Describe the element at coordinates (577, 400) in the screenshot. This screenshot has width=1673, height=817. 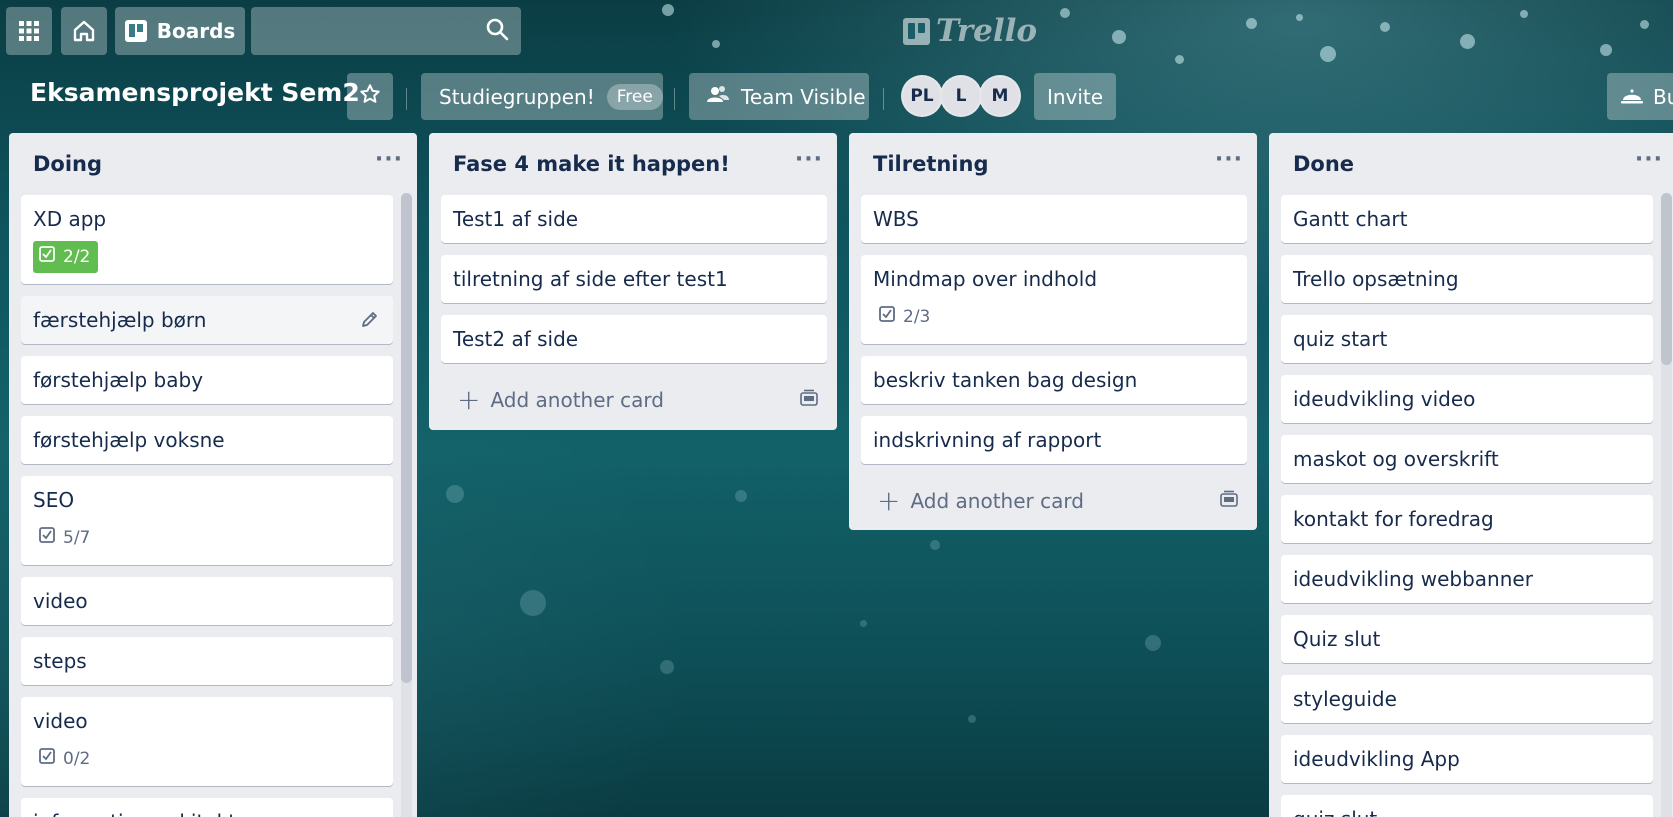
I see `add-card-label: Add another card` at that location.